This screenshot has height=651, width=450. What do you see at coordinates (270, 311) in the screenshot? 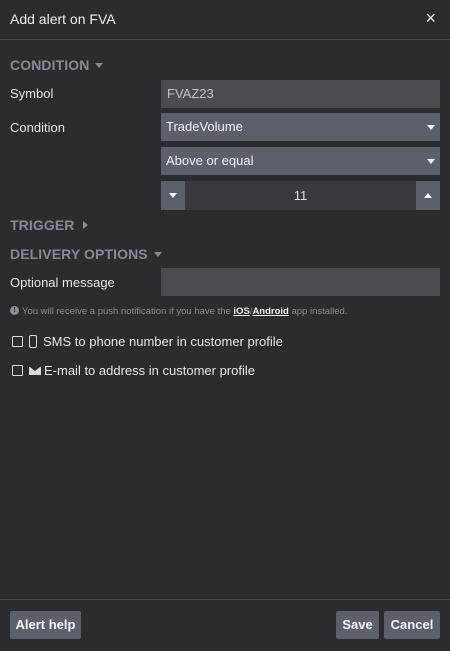
I see `android-link: Android` at bounding box center [270, 311].